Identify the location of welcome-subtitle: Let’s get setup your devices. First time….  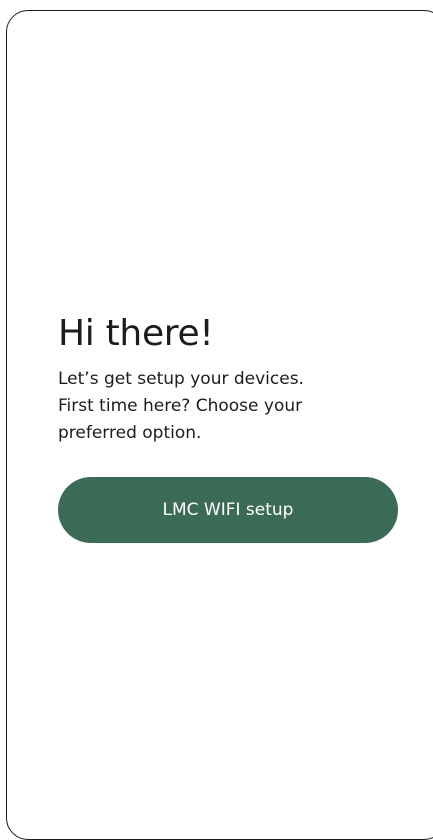
(181, 406).